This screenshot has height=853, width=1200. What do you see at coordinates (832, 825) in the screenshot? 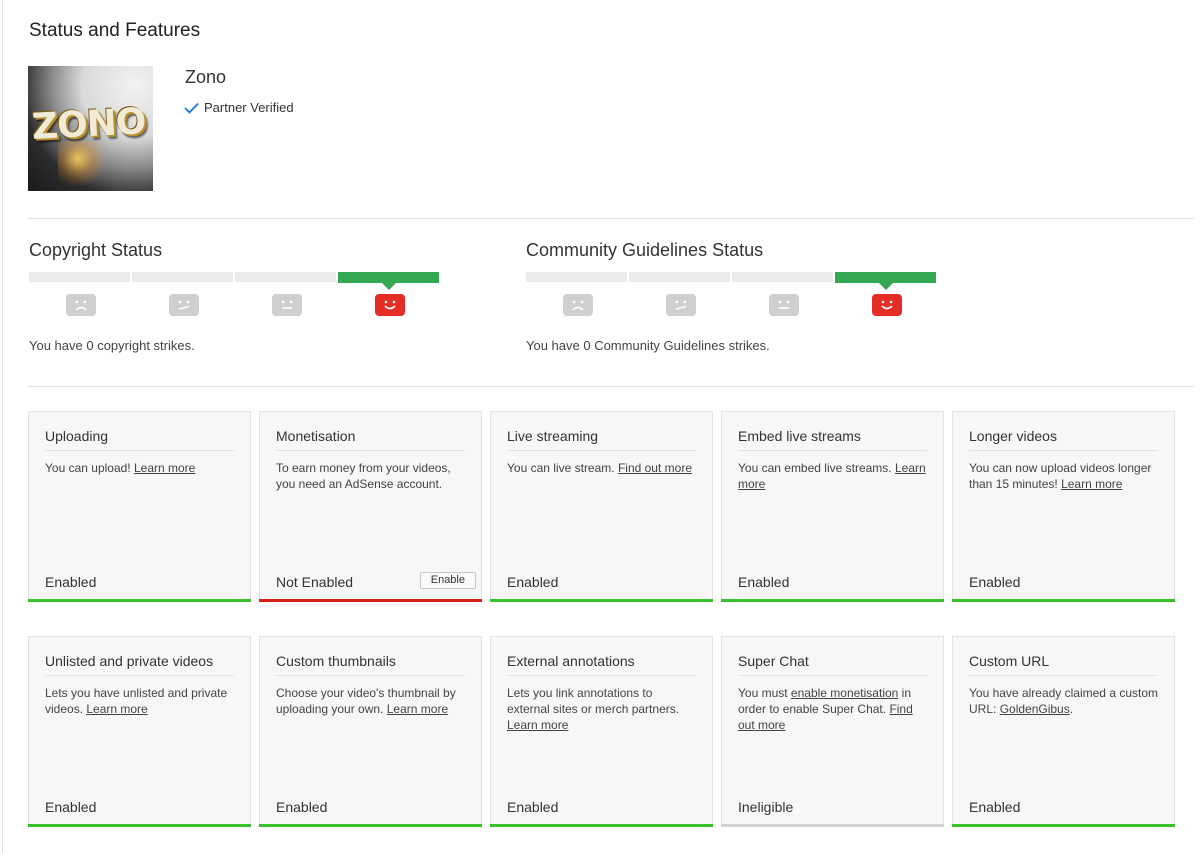
I see `status-bar-ineligible` at bounding box center [832, 825].